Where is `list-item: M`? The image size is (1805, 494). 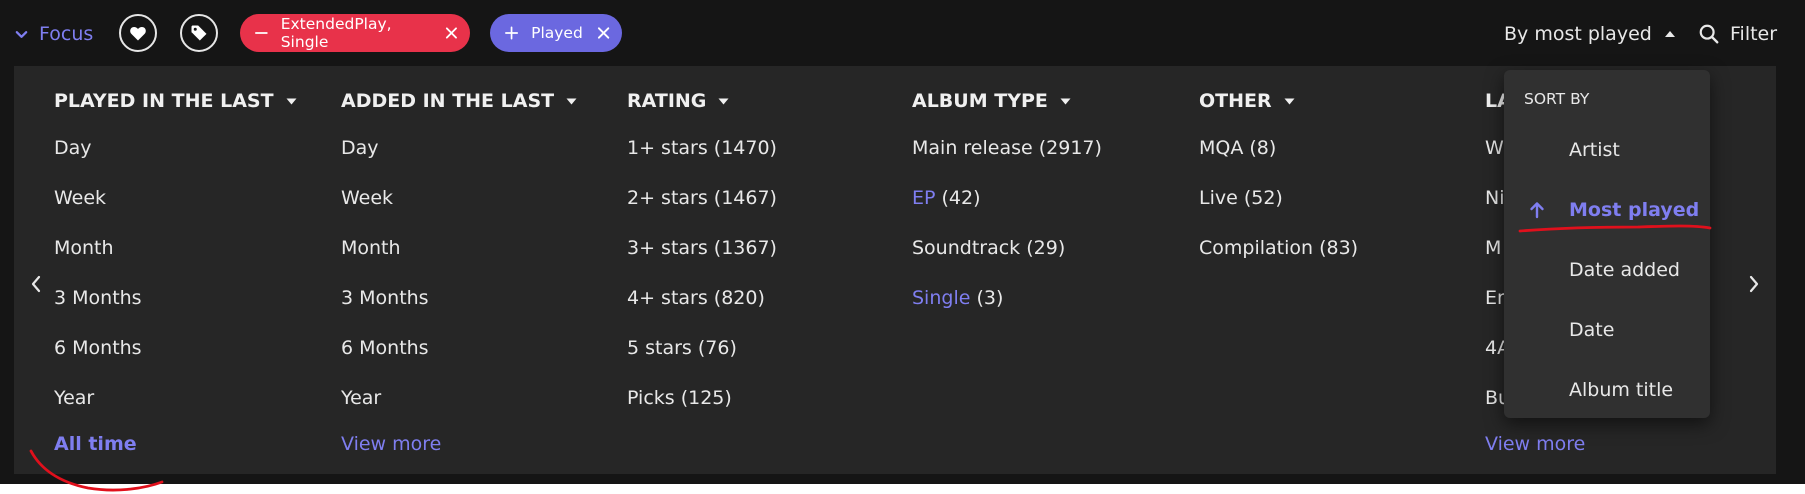
list-item: M is located at coordinates (1493, 248).